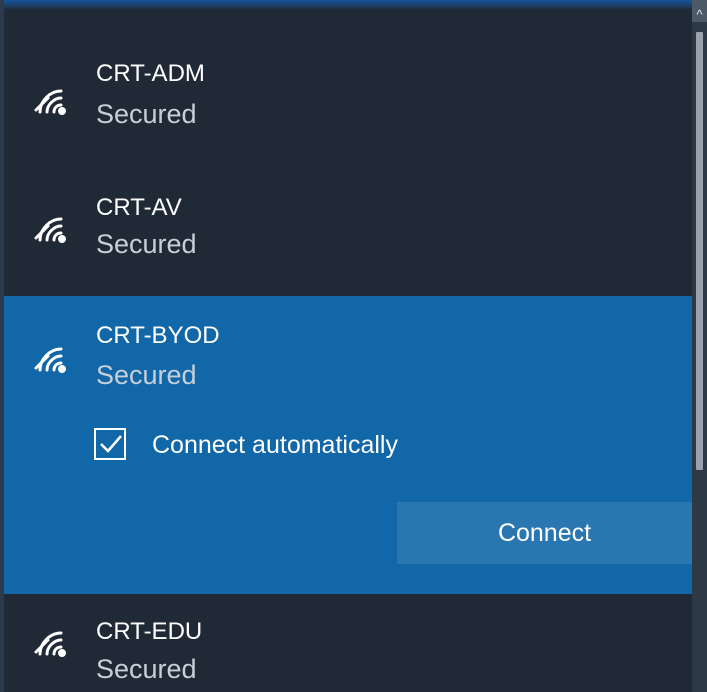  What do you see at coordinates (139, 207) in the screenshot?
I see `network-name: CRT-AV` at bounding box center [139, 207].